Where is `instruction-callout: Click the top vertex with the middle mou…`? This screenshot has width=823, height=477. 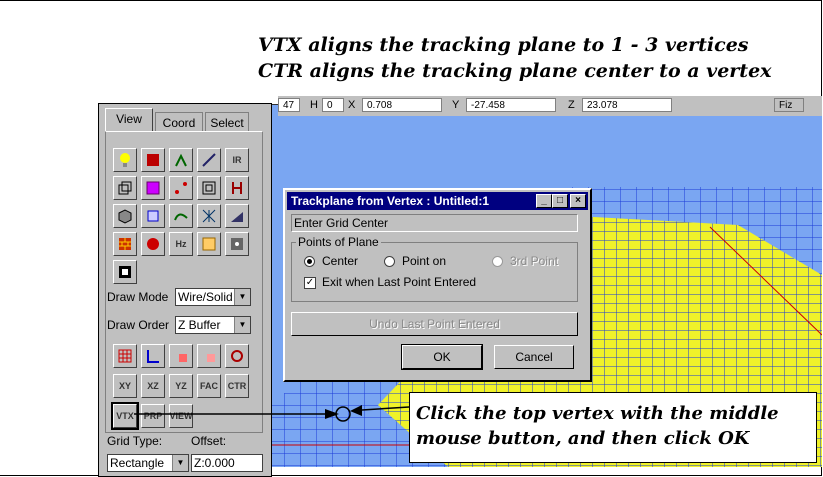 instruction-callout: Click the top vertex with the middle mou… is located at coordinates (613, 427).